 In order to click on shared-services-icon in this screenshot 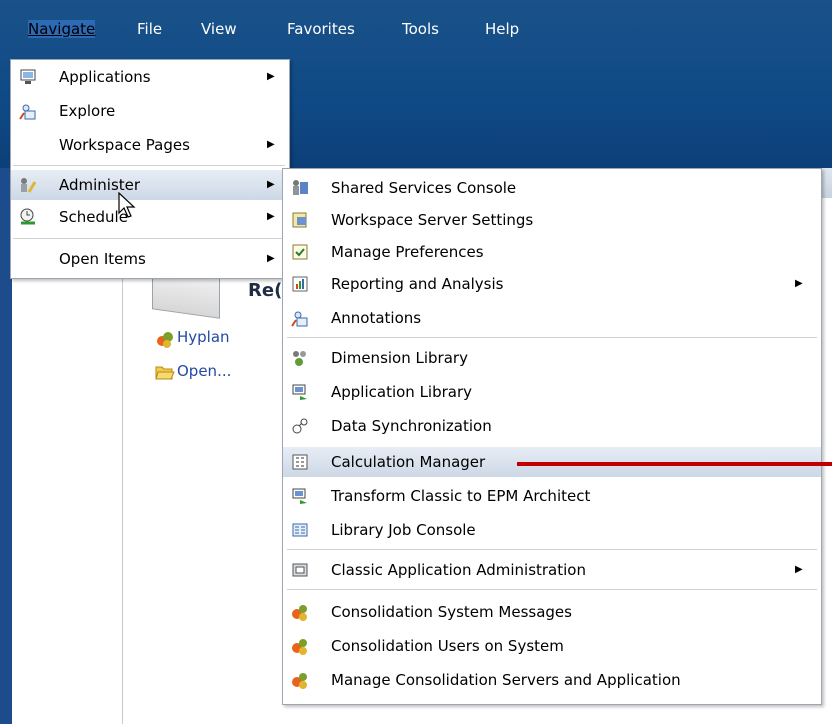, I will do `click(300, 187)`.